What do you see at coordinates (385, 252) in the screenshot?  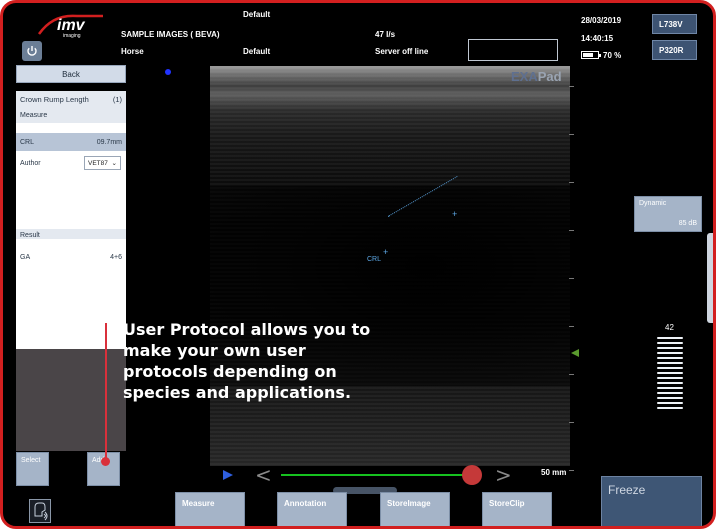 I see `caliper-start-icon: +` at bounding box center [385, 252].